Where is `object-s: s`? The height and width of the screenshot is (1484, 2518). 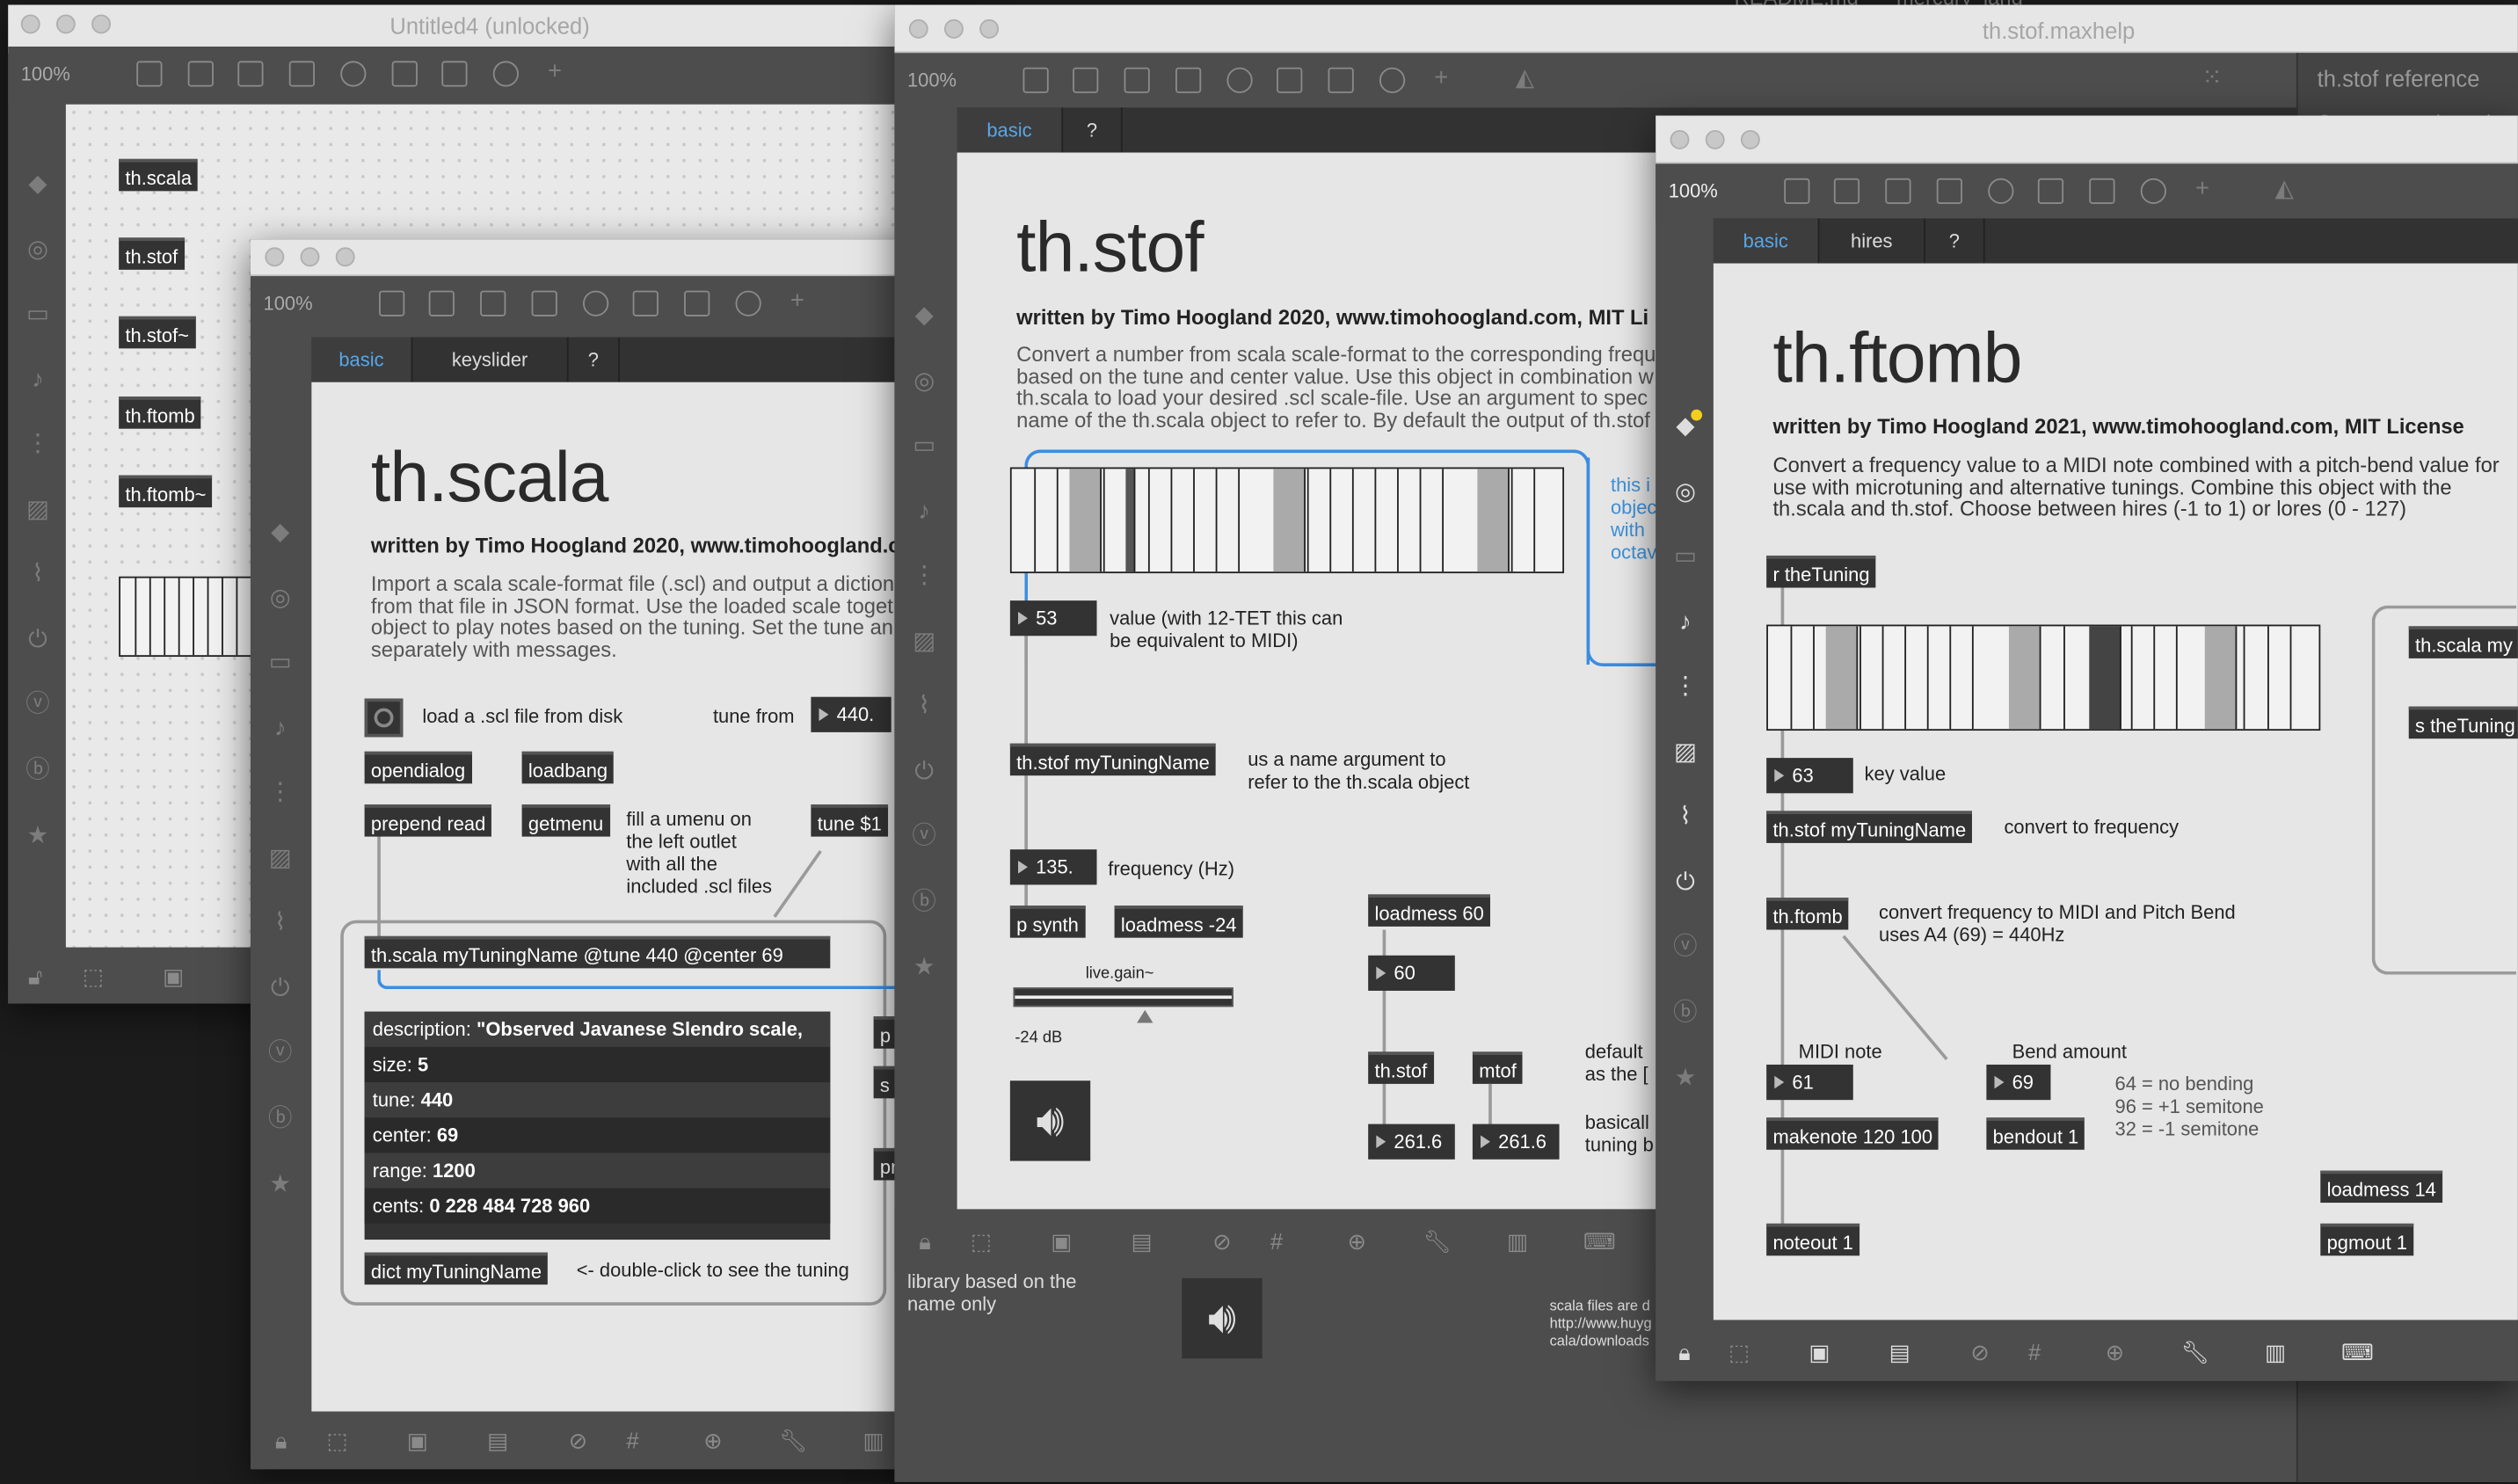 object-s: s is located at coordinates (885, 1082).